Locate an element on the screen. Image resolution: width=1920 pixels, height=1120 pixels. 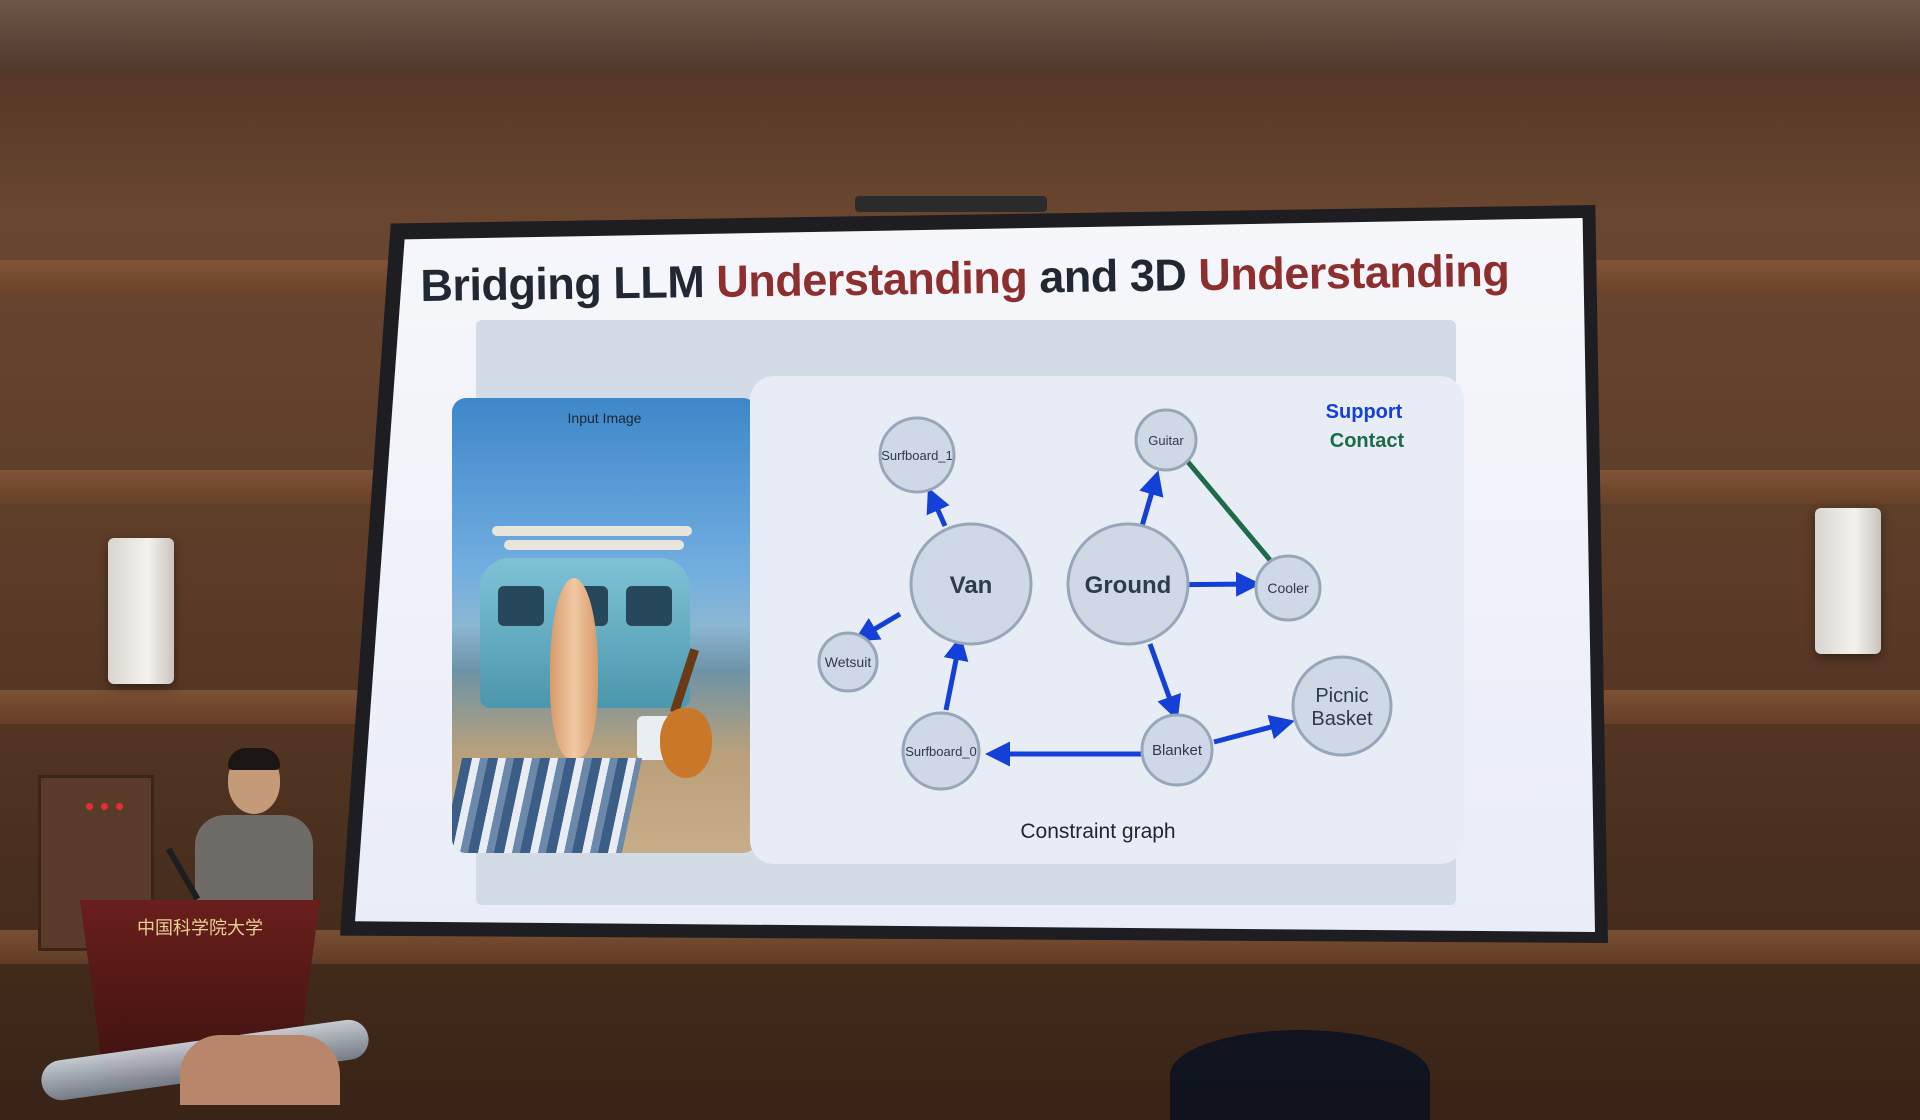
node-van: Van is located at coordinates (971, 584).